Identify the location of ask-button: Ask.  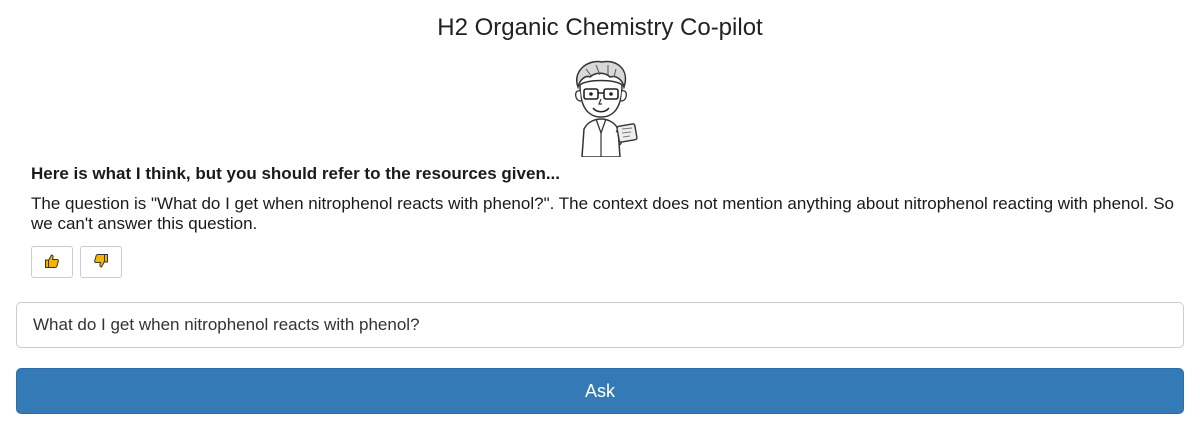
(600, 391).